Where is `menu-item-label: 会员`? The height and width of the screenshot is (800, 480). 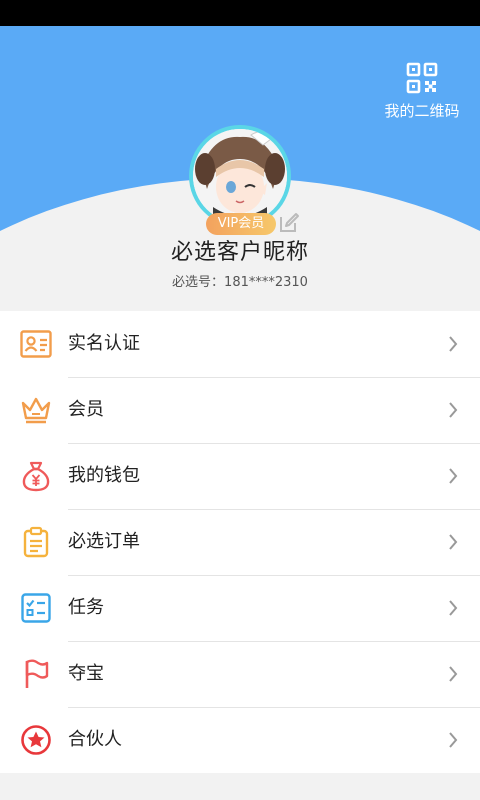 menu-item-label: 会员 is located at coordinates (86, 409).